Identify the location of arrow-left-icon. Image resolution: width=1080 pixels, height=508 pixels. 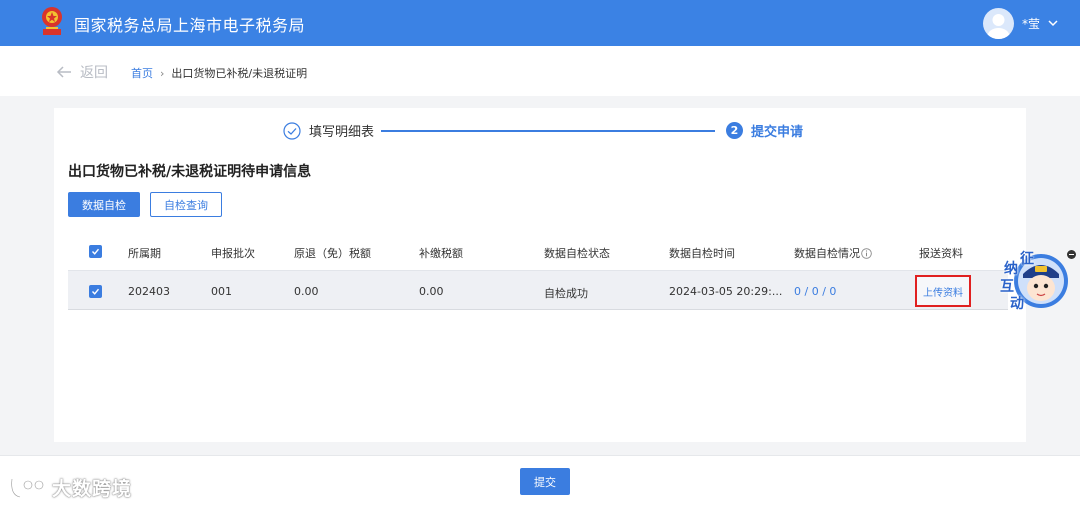
(63, 72).